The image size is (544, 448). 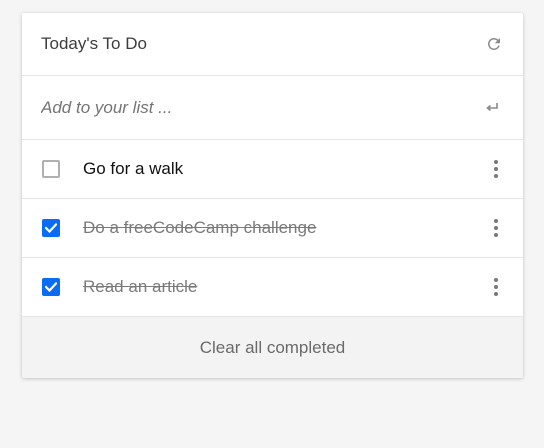 I want to click on item-label: Read an article, so click(x=140, y=286).